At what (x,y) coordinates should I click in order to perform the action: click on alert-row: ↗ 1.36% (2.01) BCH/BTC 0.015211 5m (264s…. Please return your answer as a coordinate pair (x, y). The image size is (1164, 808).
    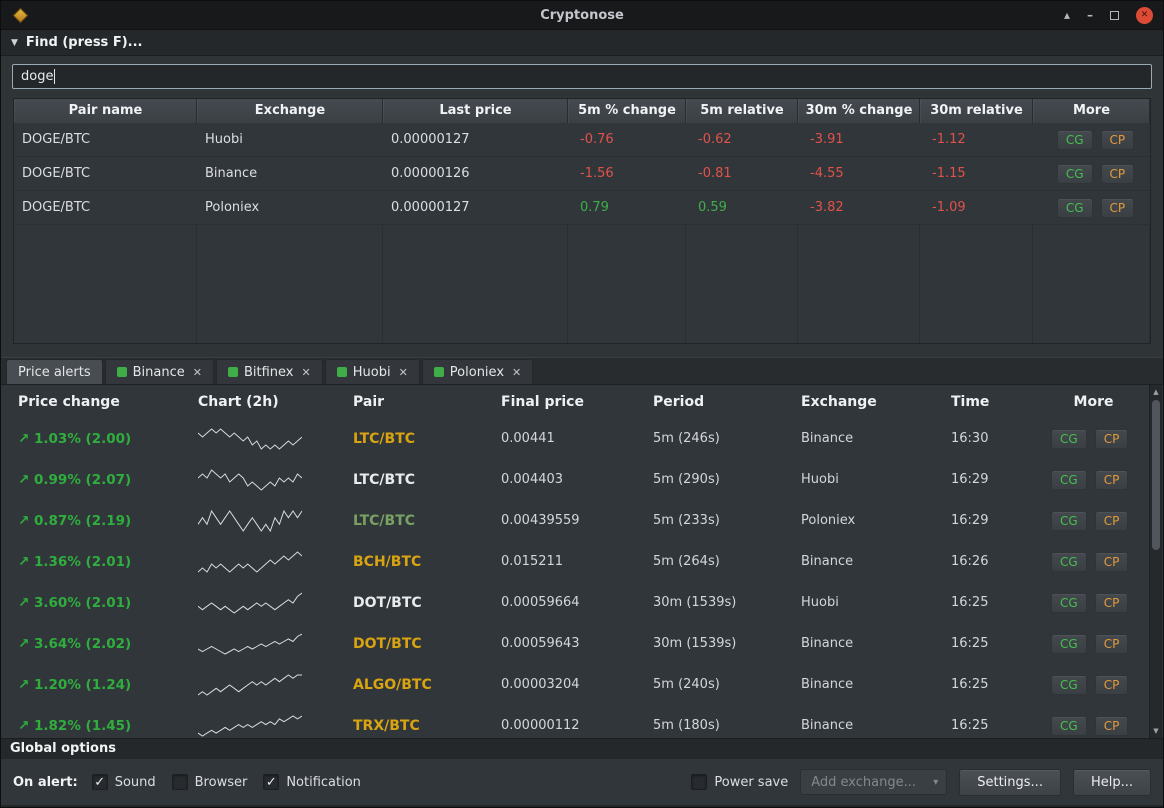
    Looking at the image, I should click on (577, 561).